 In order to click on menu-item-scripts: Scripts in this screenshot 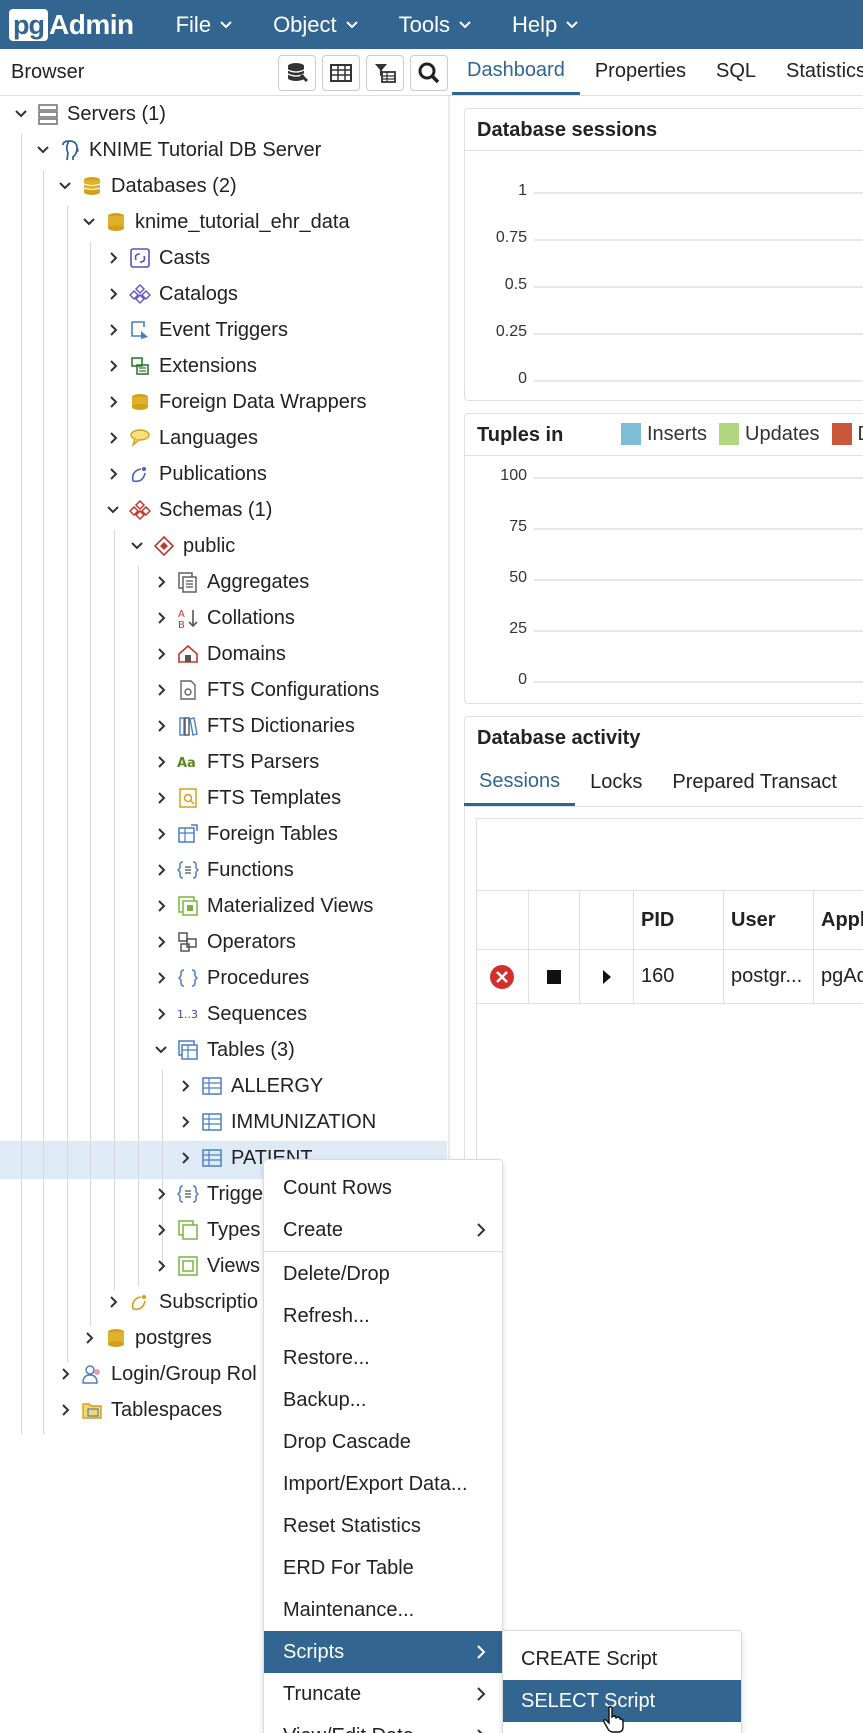, I will do `click(383, 1652)`.